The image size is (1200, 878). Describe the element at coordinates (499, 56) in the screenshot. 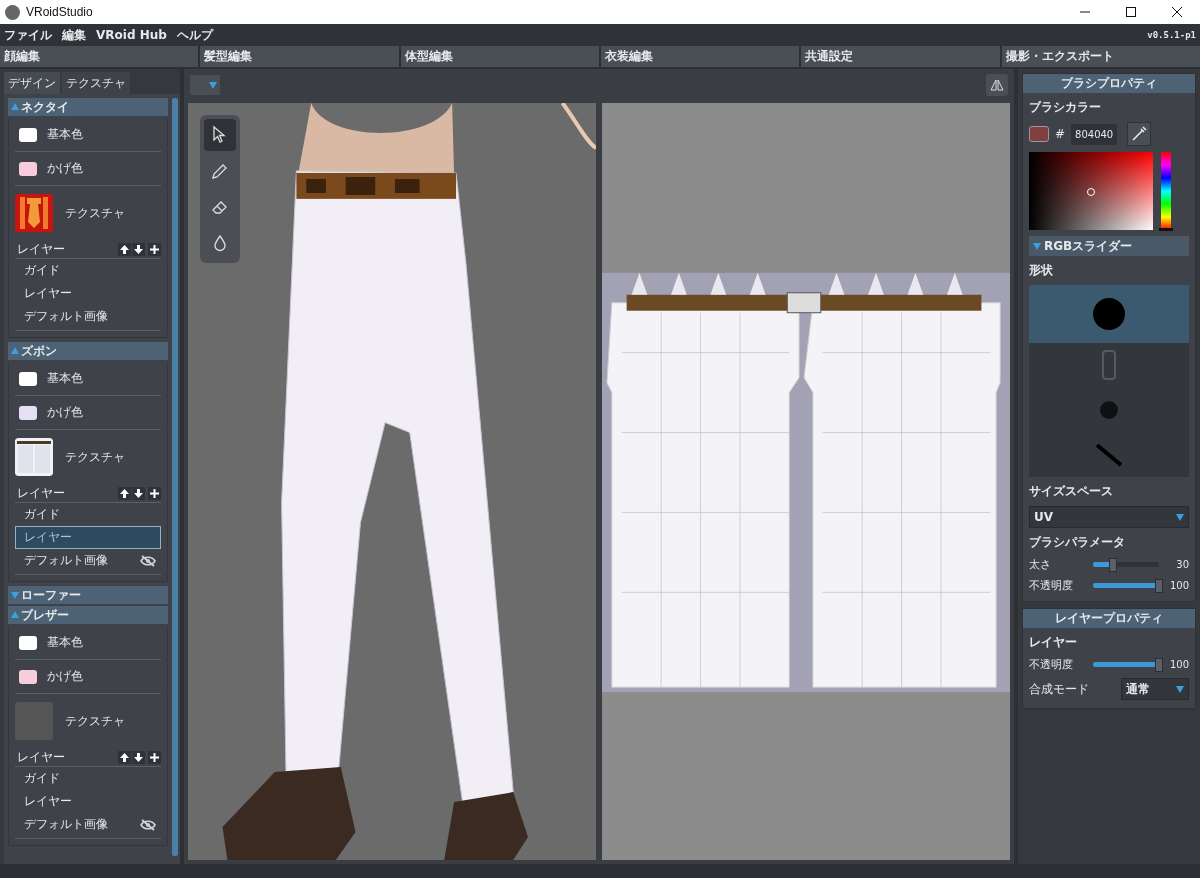

I see `mode-tab: 体型編集` at that location.